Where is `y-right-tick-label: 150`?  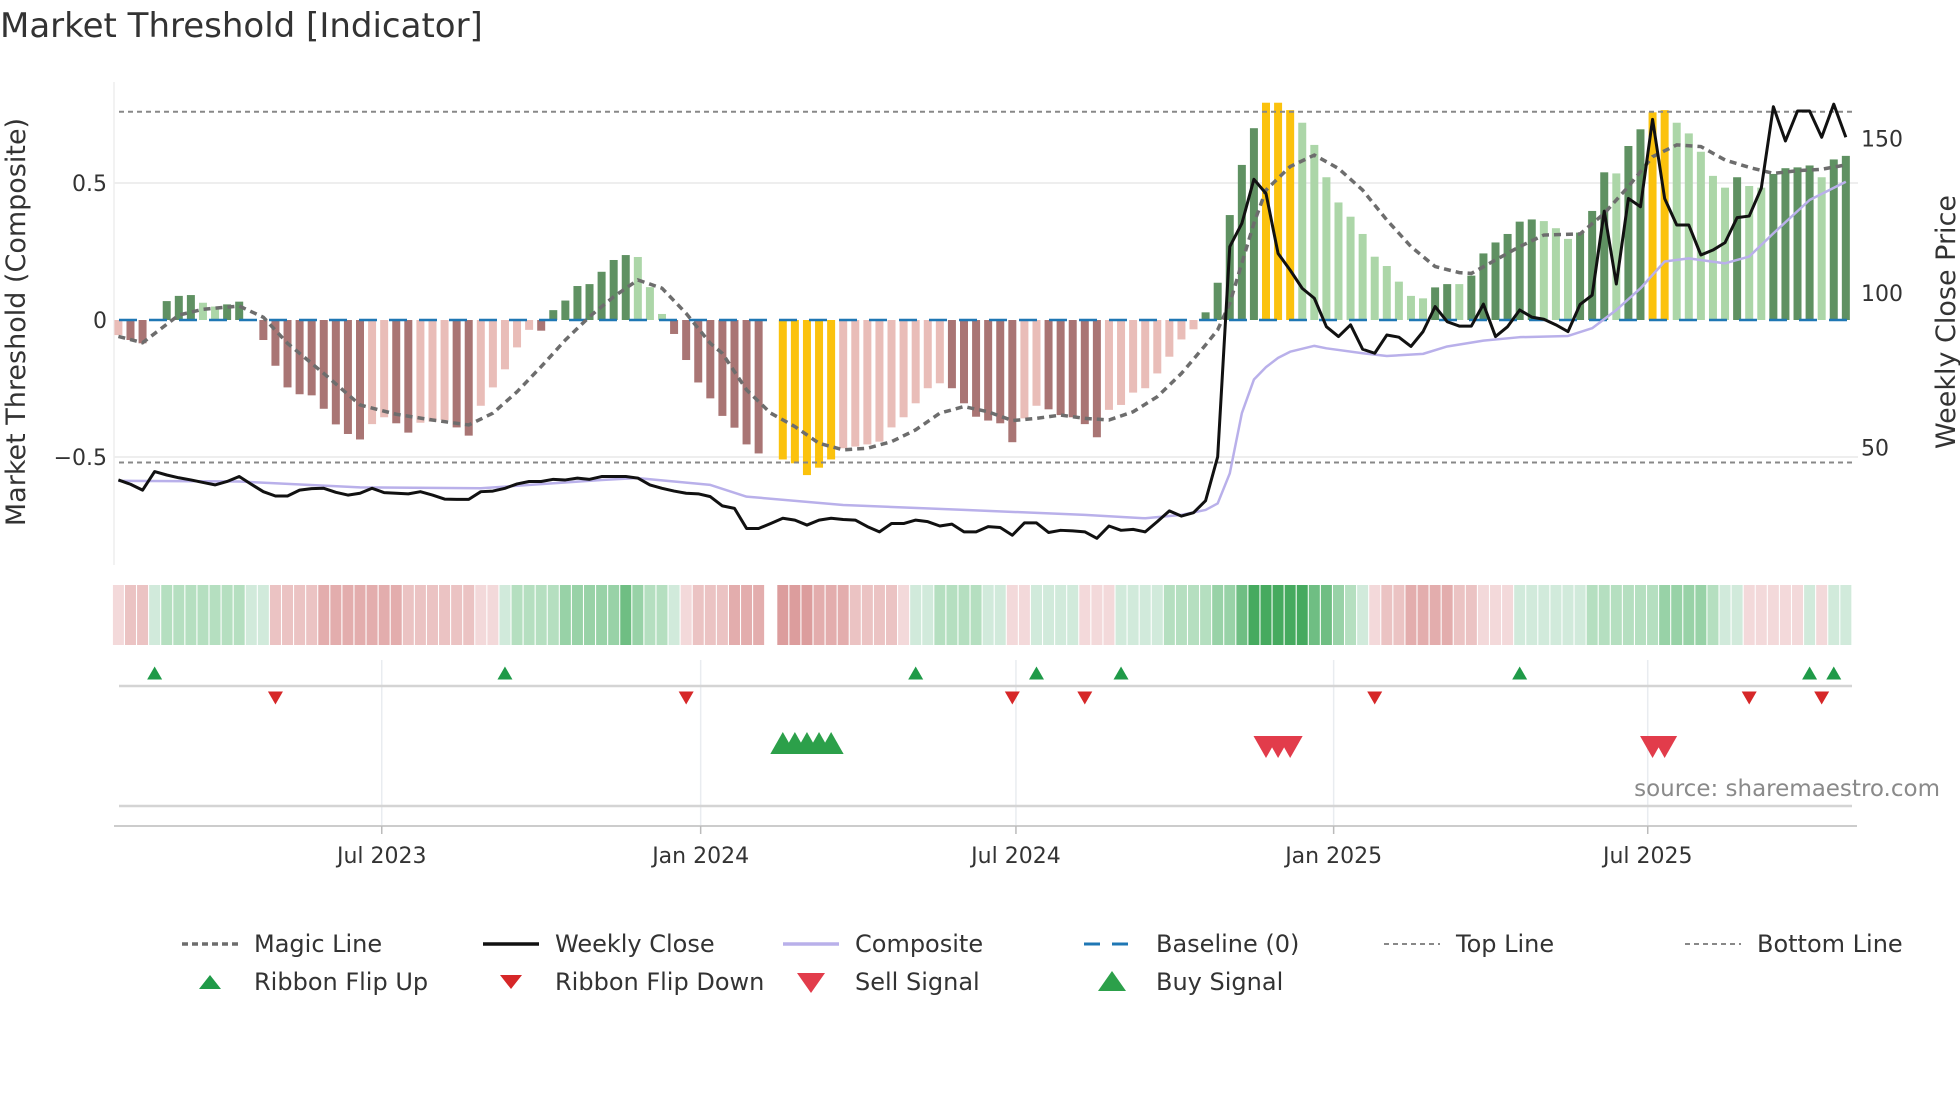
y-right-tick-label: 150 is located at coordinates (1882, 140).